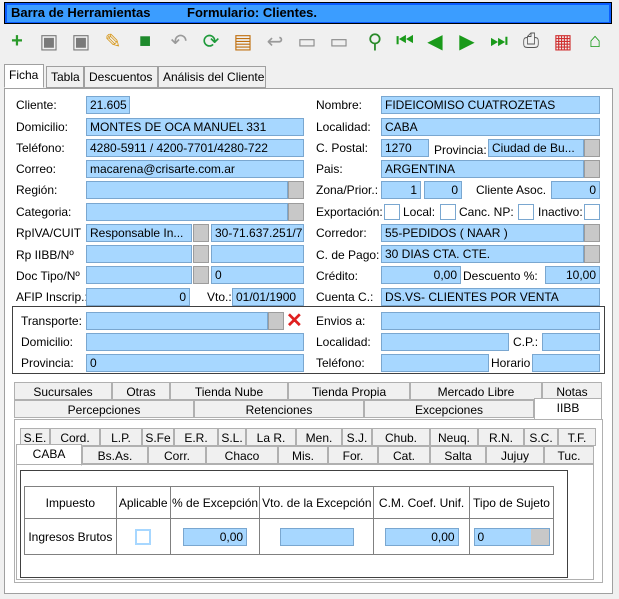 The height and width of the screenshot is (599, 619). What do you see at coordinates (421, 536) in the screenshot?
I see `coef-field: 0,00` at bounding box center [421, 536].